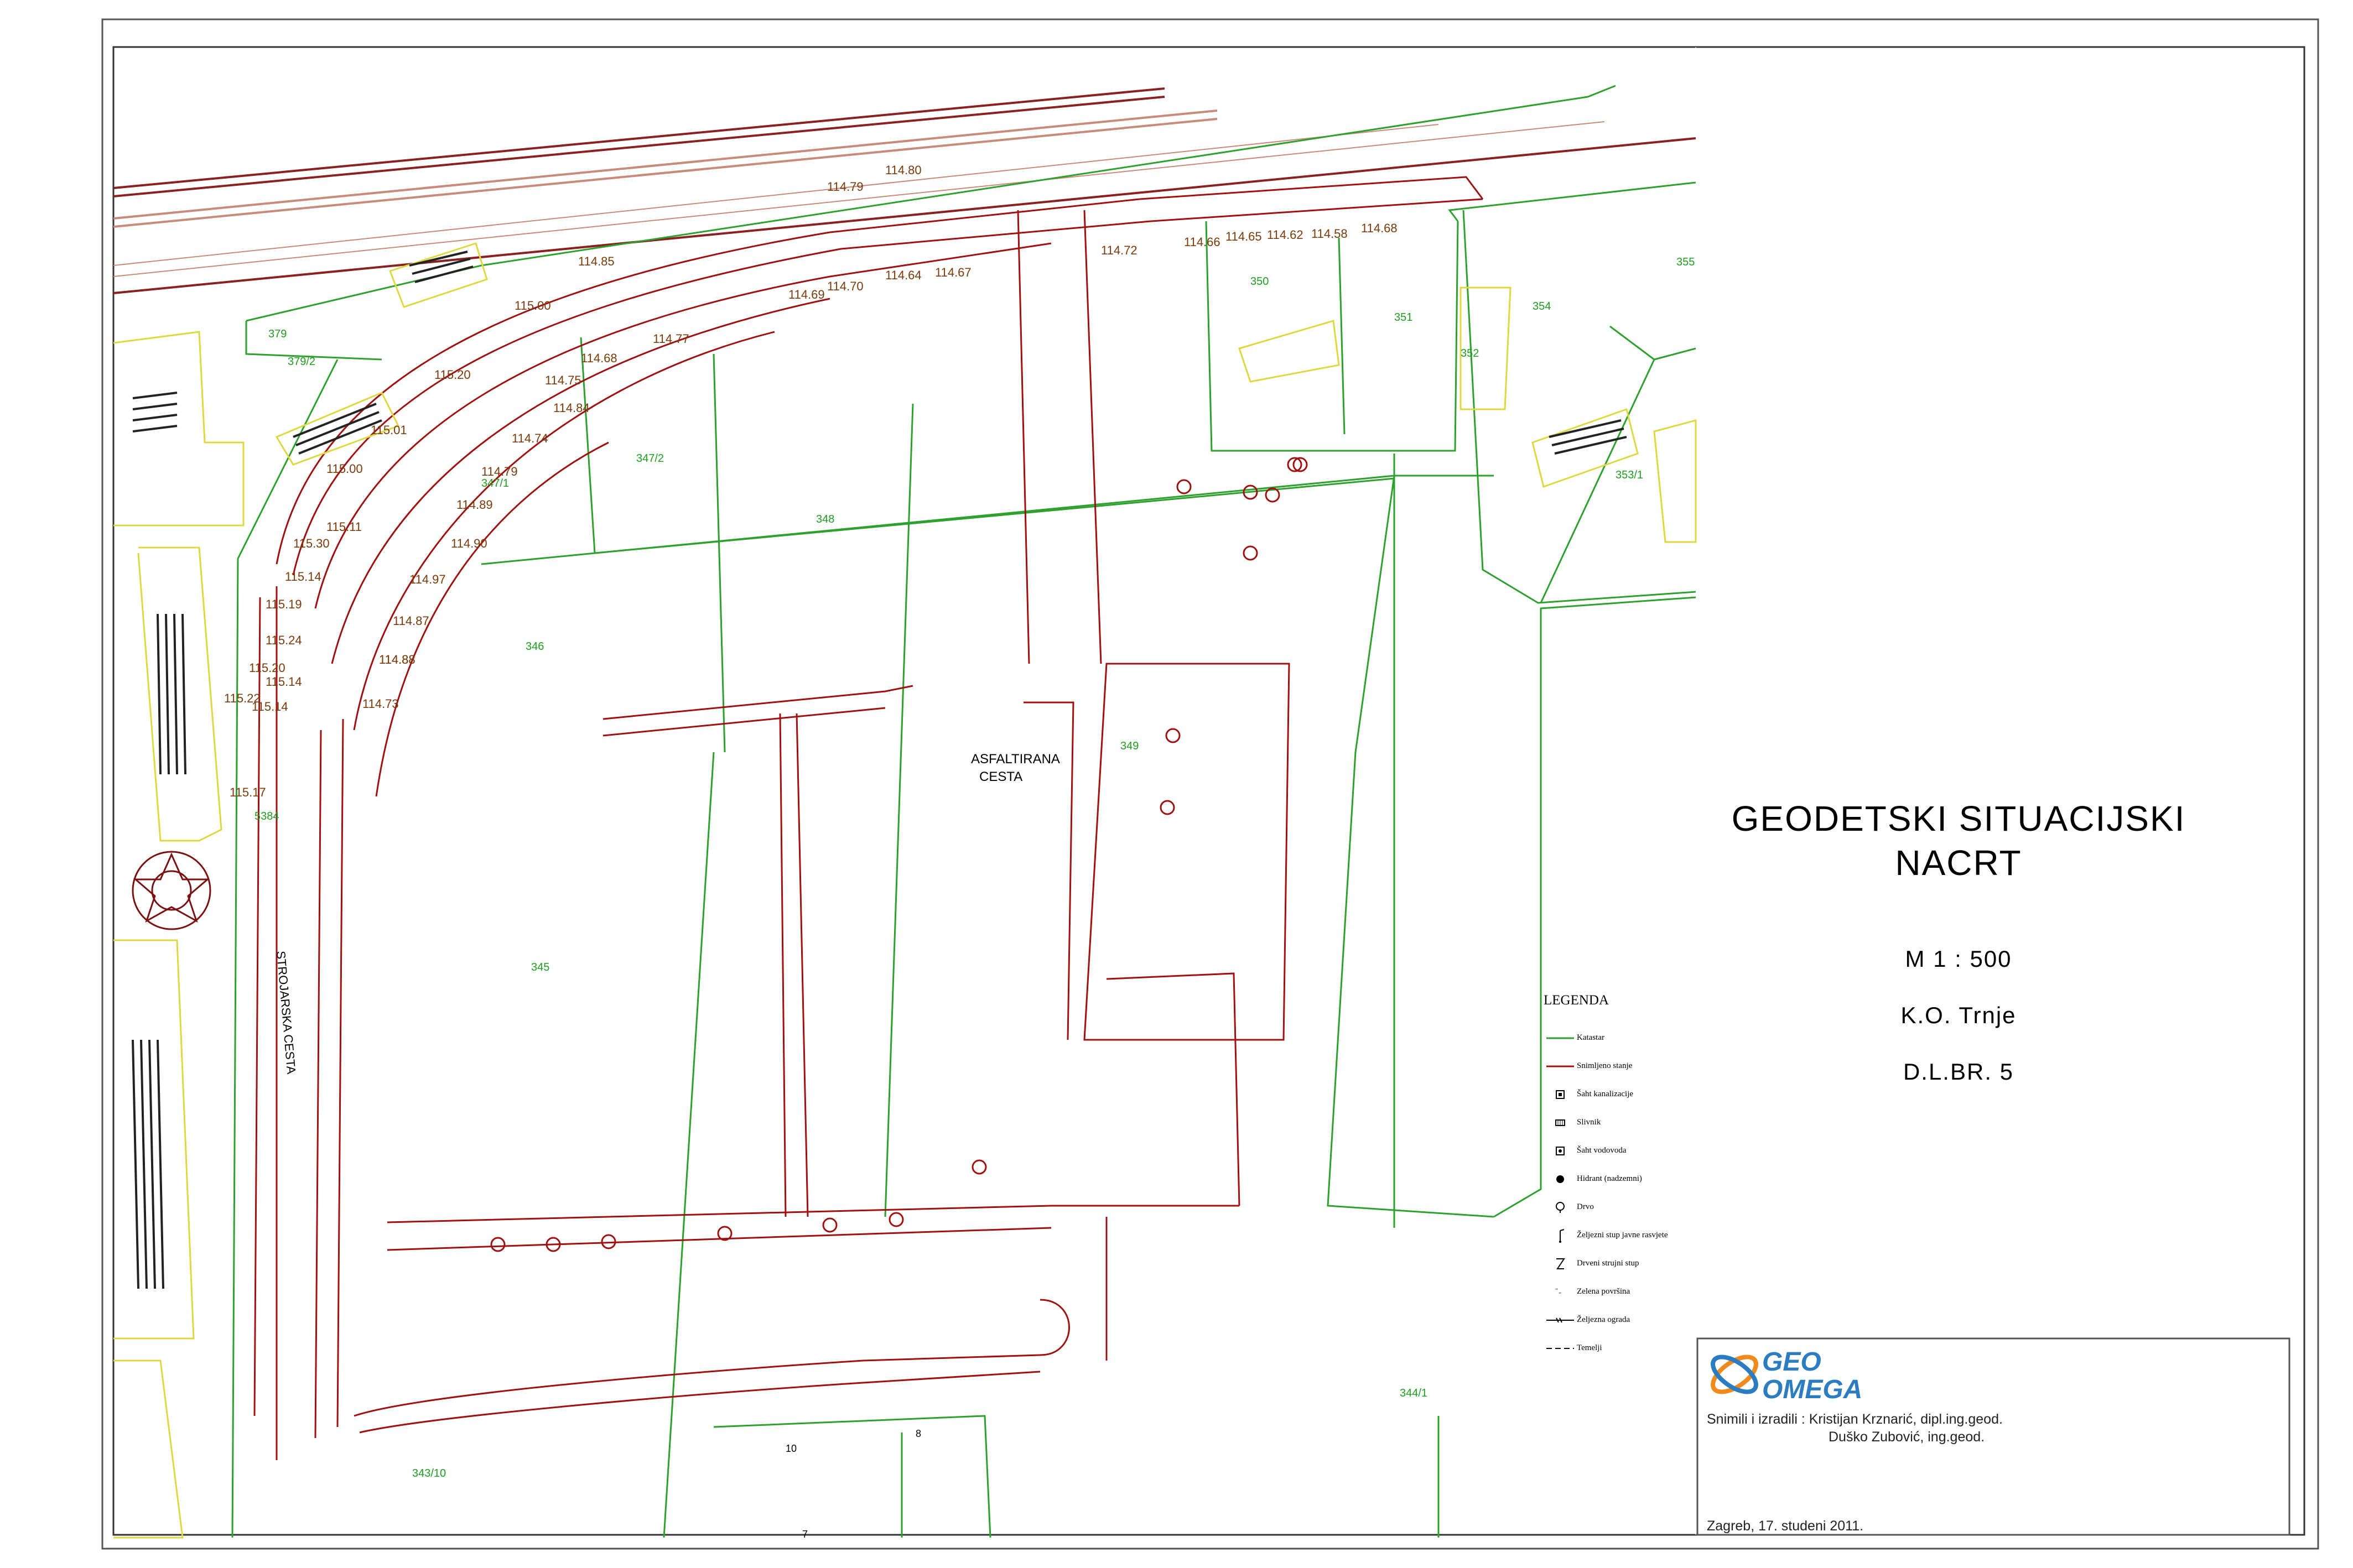 The image size is (2353, 1568). Describe the element at coordinates (1129, 746) in the screenshot. I see `parcel-label: 349` at that location.